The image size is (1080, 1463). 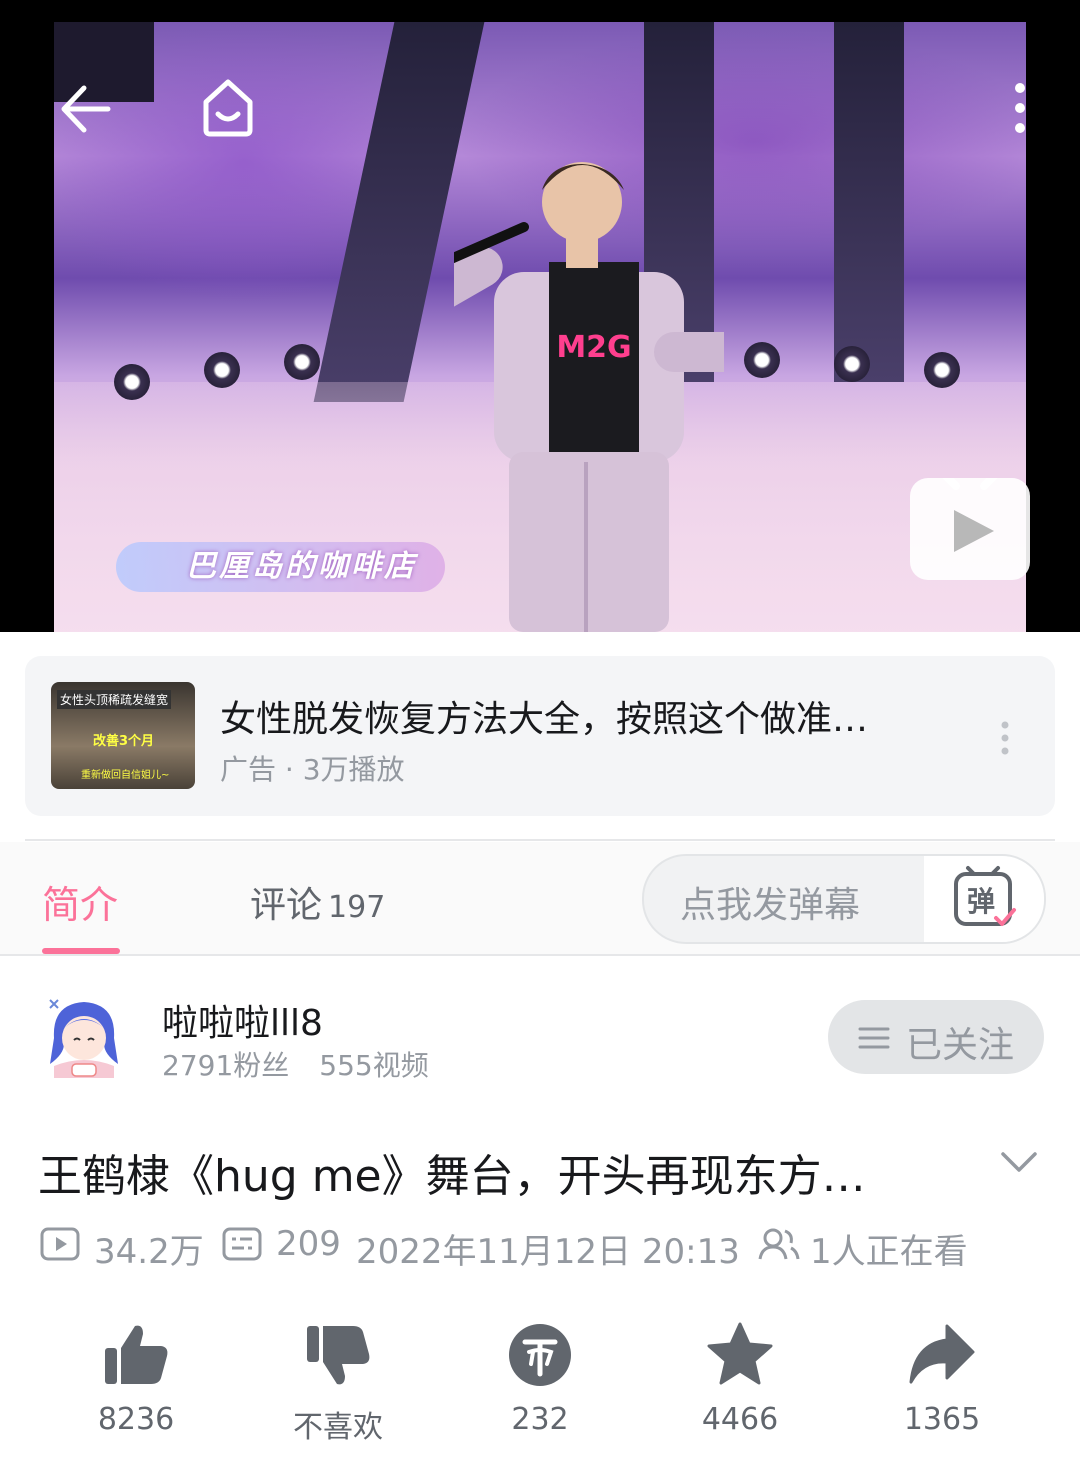 I want to click on view-count: 34.2万, so click(x=149, y=1252).